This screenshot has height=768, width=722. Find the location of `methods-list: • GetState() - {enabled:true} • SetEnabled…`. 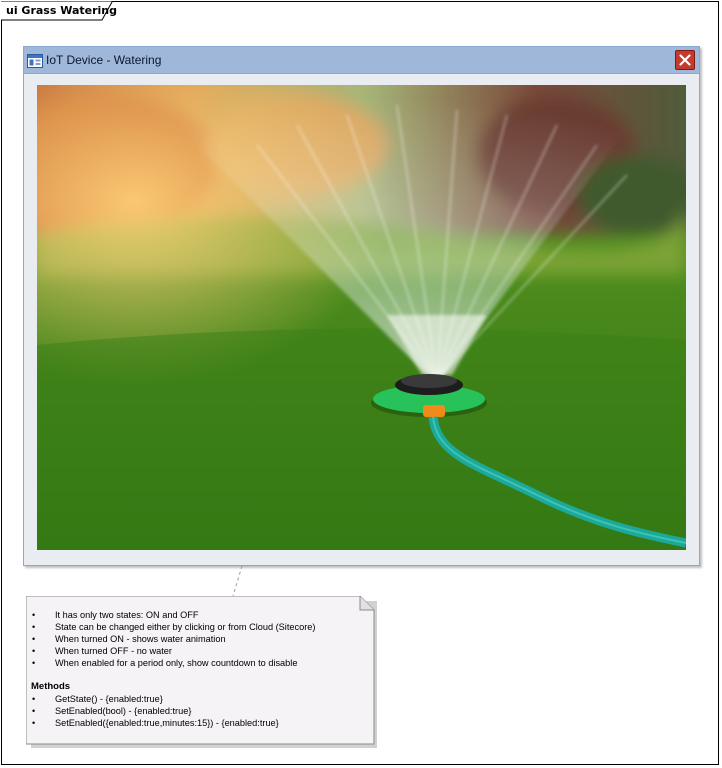

methods-list: • GetState() - {enabled:true} • SetEnabled… is located at coordinates (196, 711).